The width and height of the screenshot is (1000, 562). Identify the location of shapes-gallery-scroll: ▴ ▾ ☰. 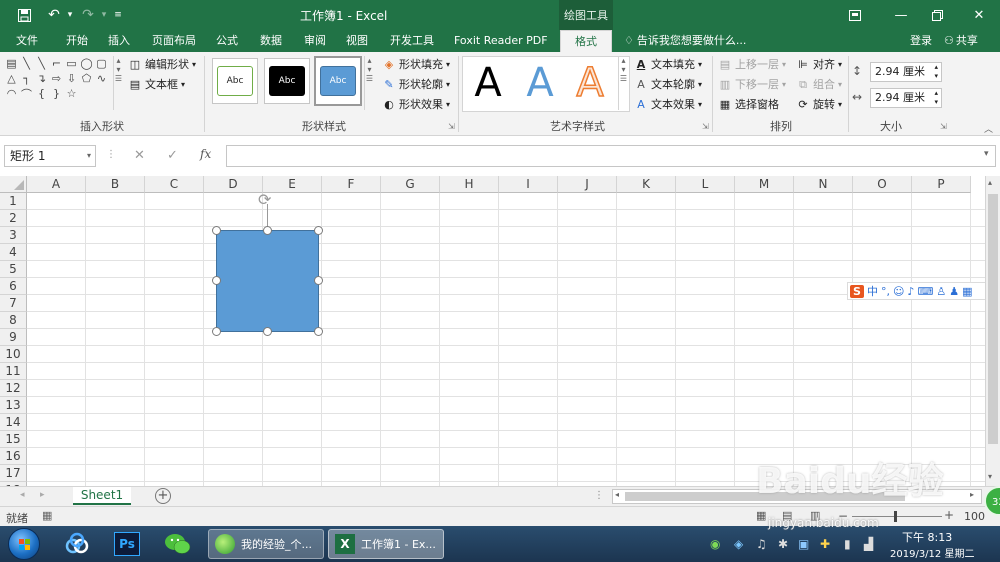
(118, 83).